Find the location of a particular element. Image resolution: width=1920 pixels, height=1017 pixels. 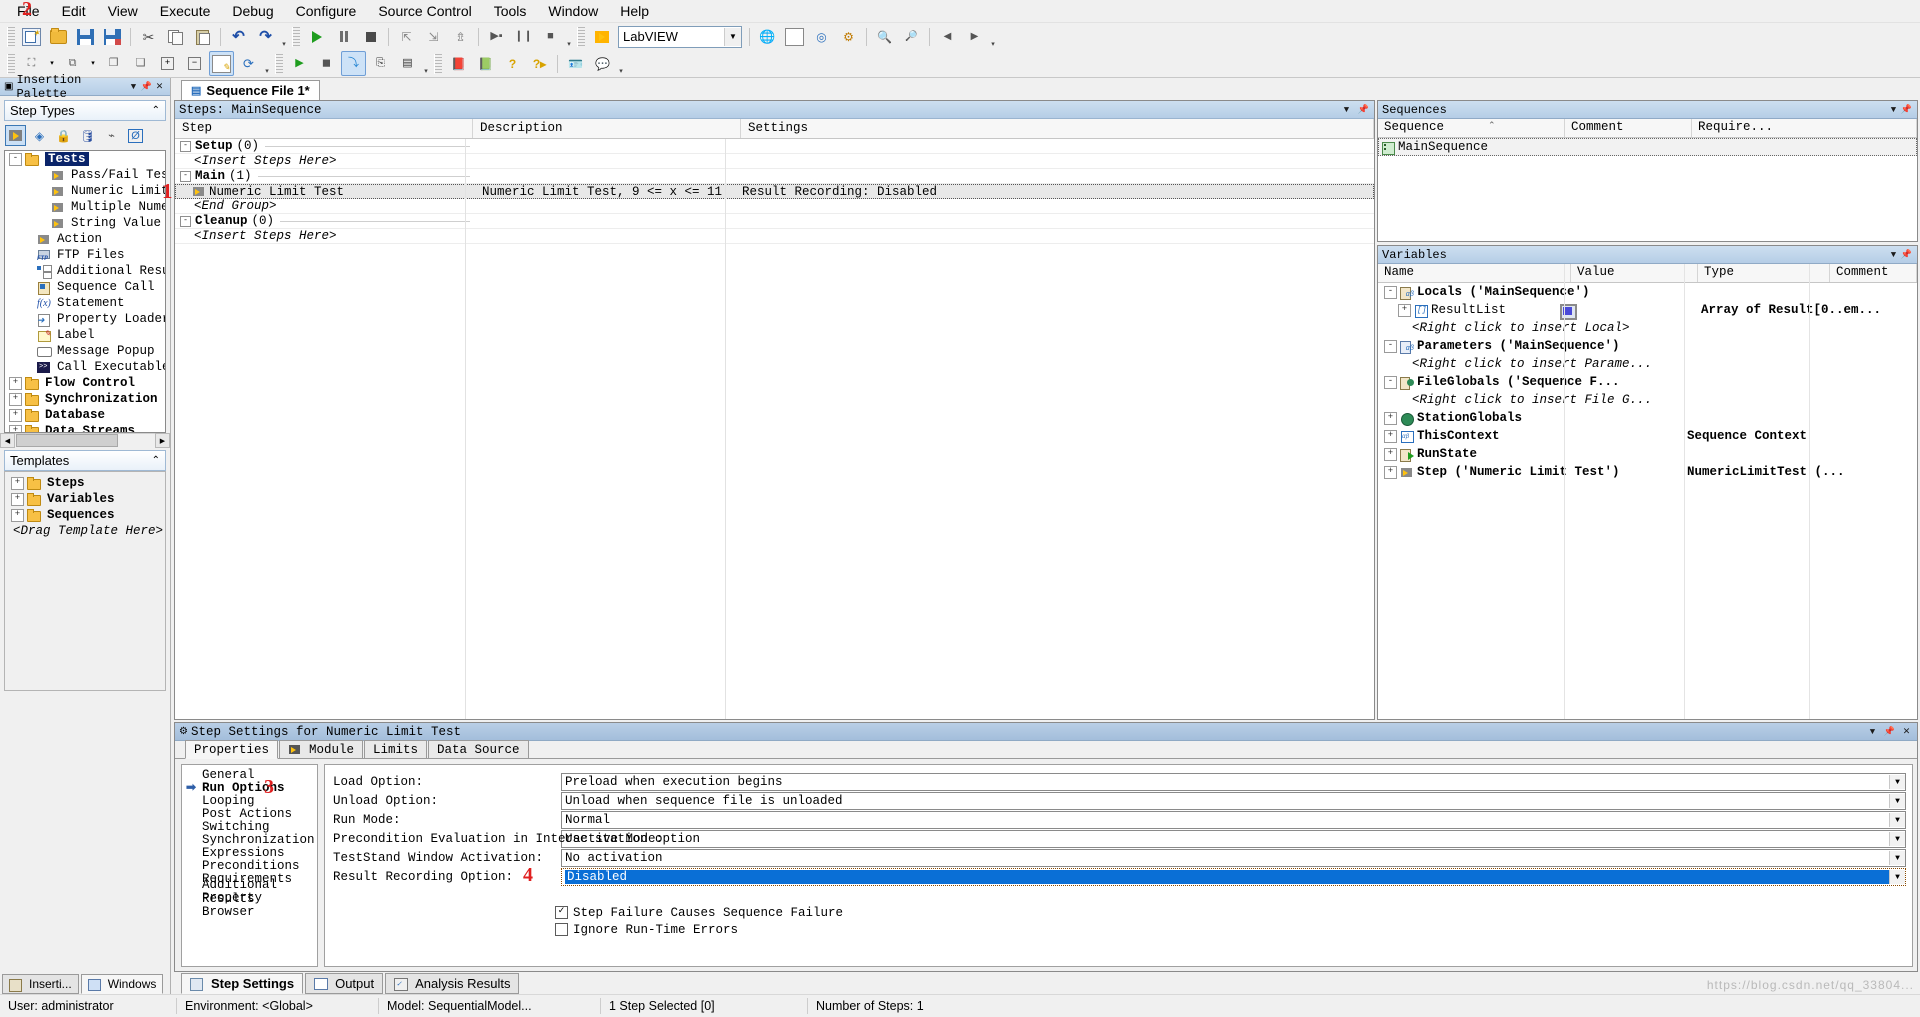

menu-item-view: View is located at coordinates (123, 11).